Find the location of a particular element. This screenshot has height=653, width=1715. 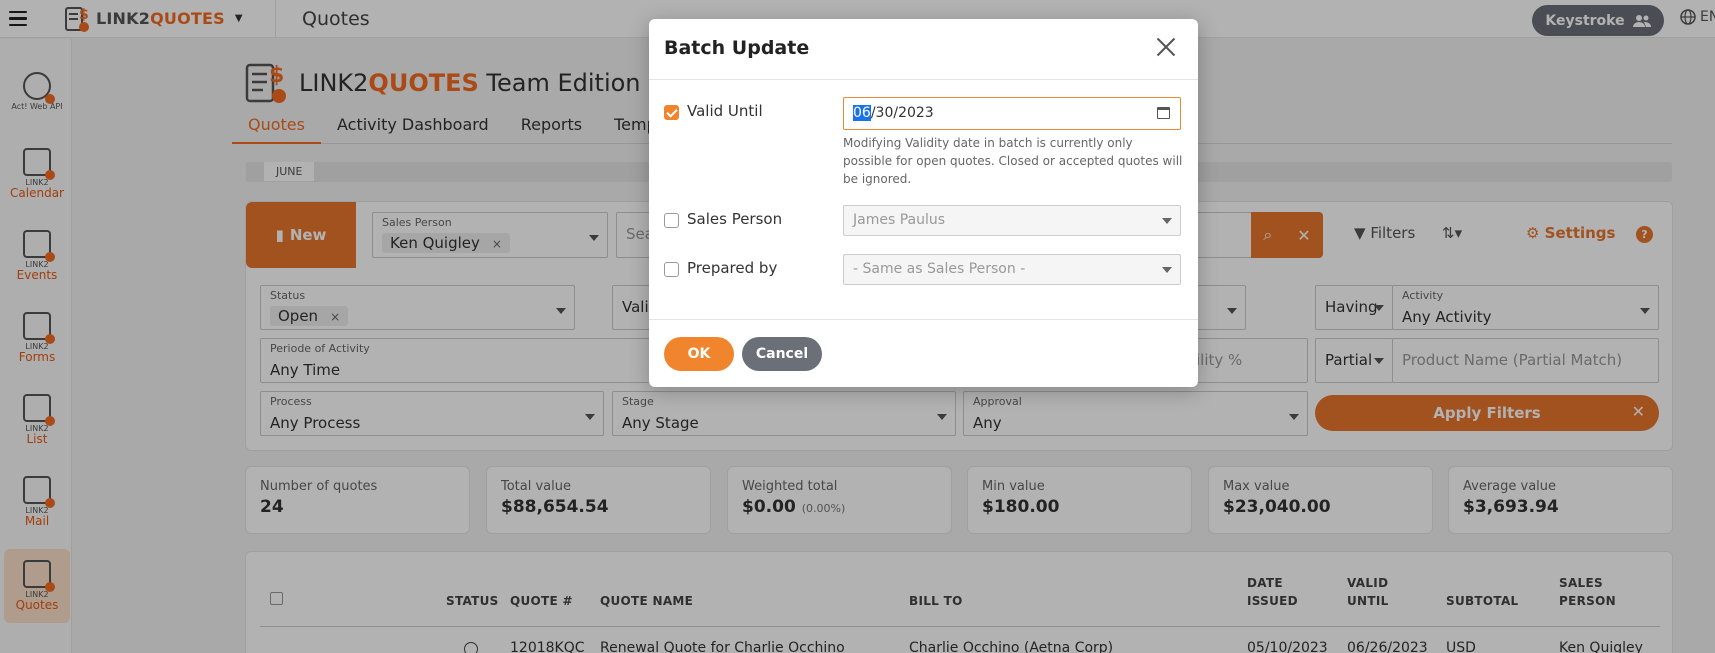

valid-until-label: Valid Until is located at coordinates (725, 111).